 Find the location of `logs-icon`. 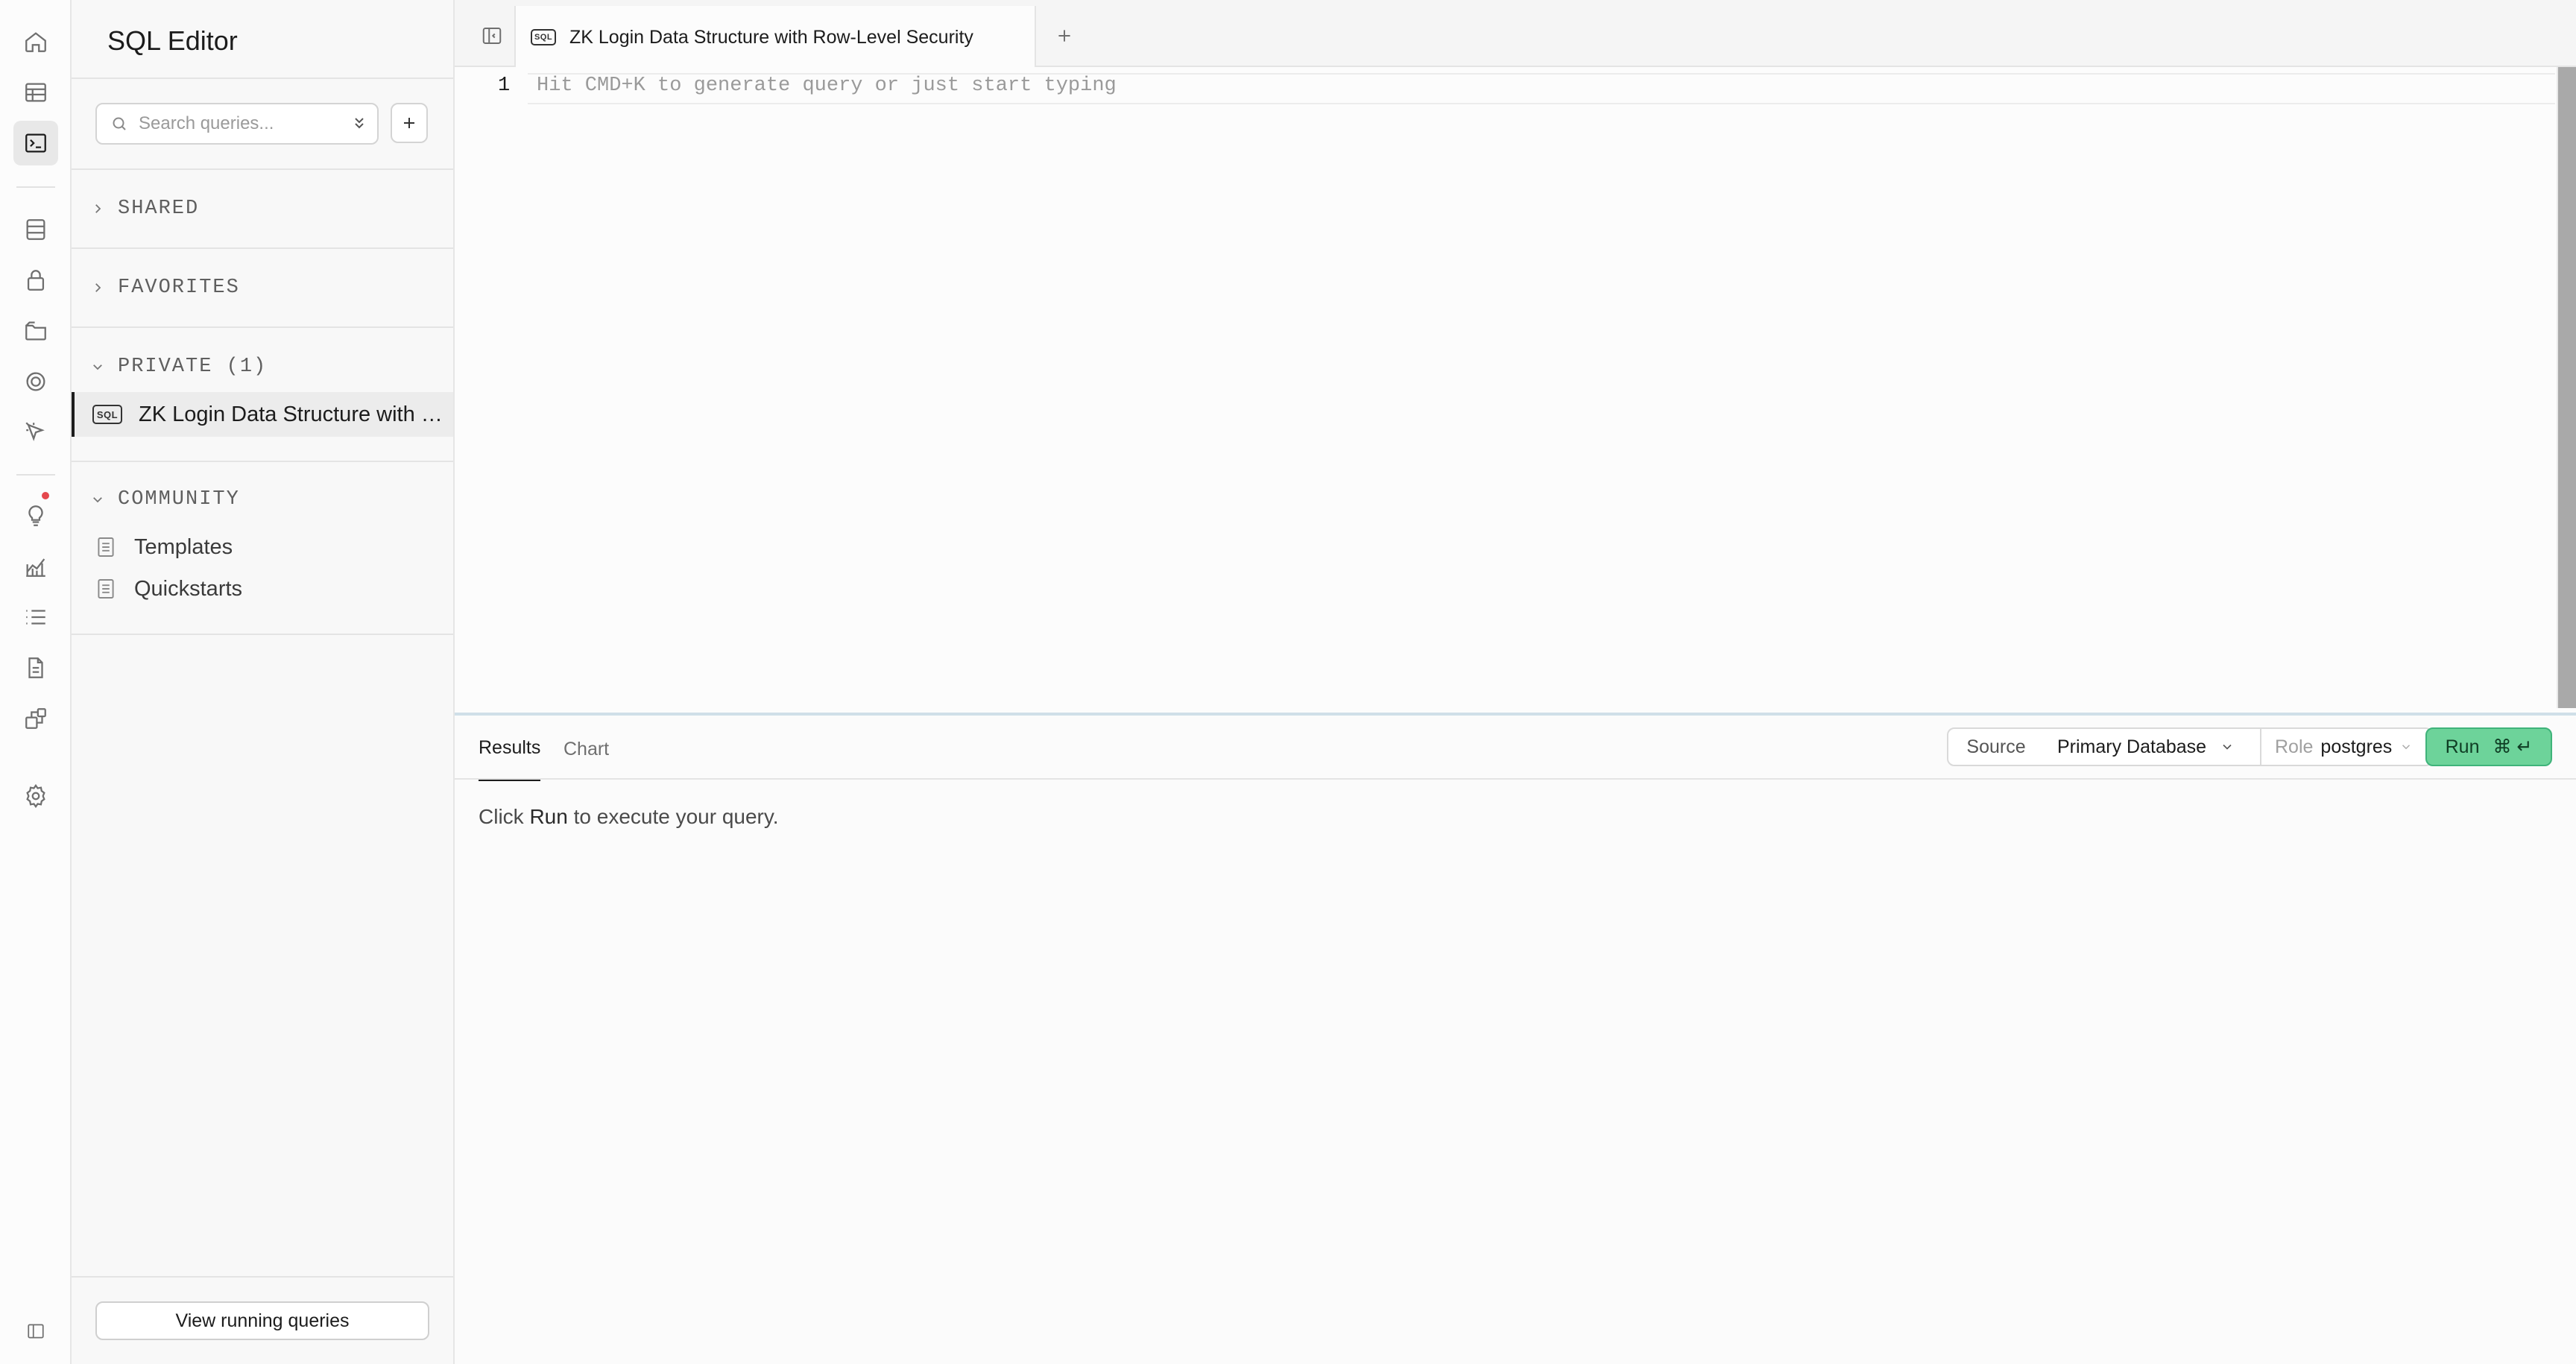

logs-icon is located at coordinates (35, 617).